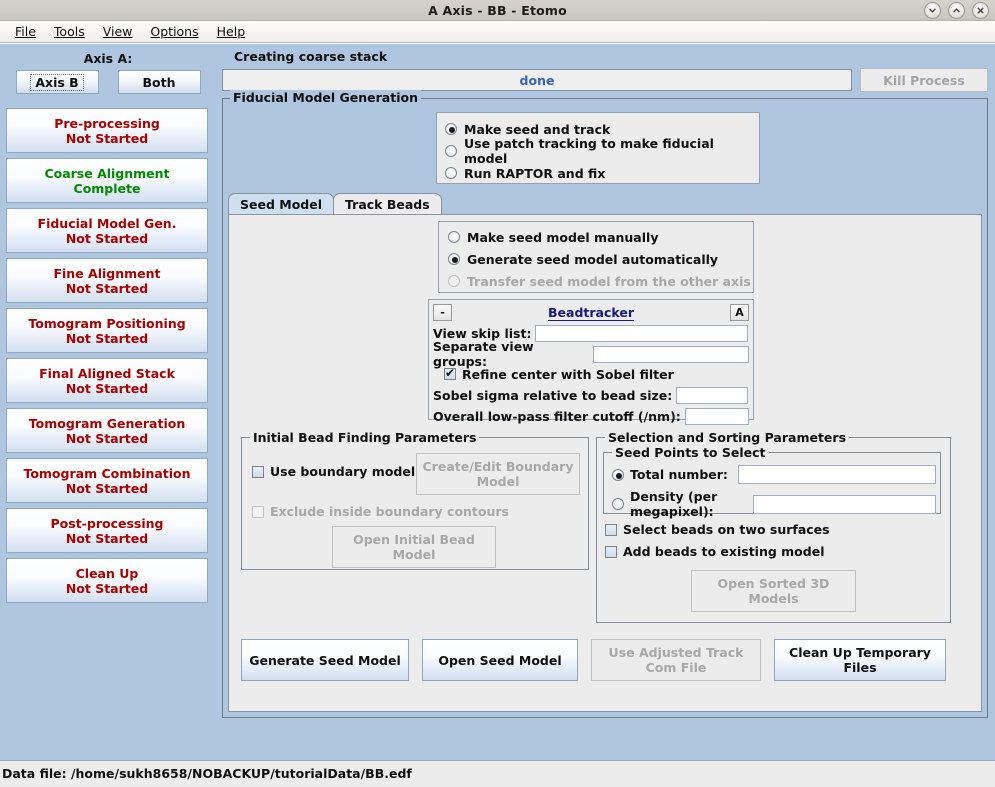 The height and width of the screenshot is (787, 995). I want to click on stage-status: Complete, so click(107, 188).